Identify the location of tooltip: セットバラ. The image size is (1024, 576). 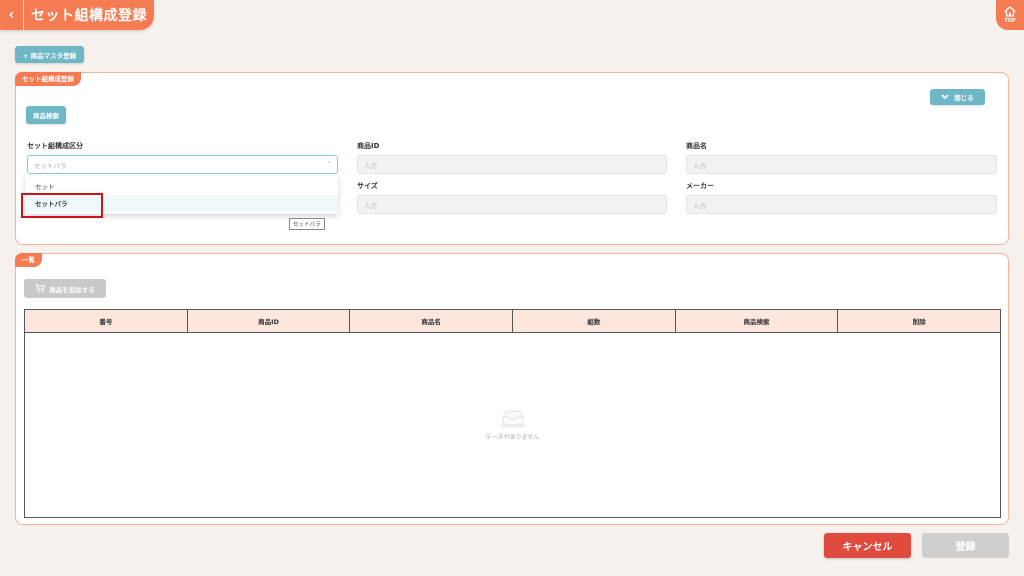
(307, 224).